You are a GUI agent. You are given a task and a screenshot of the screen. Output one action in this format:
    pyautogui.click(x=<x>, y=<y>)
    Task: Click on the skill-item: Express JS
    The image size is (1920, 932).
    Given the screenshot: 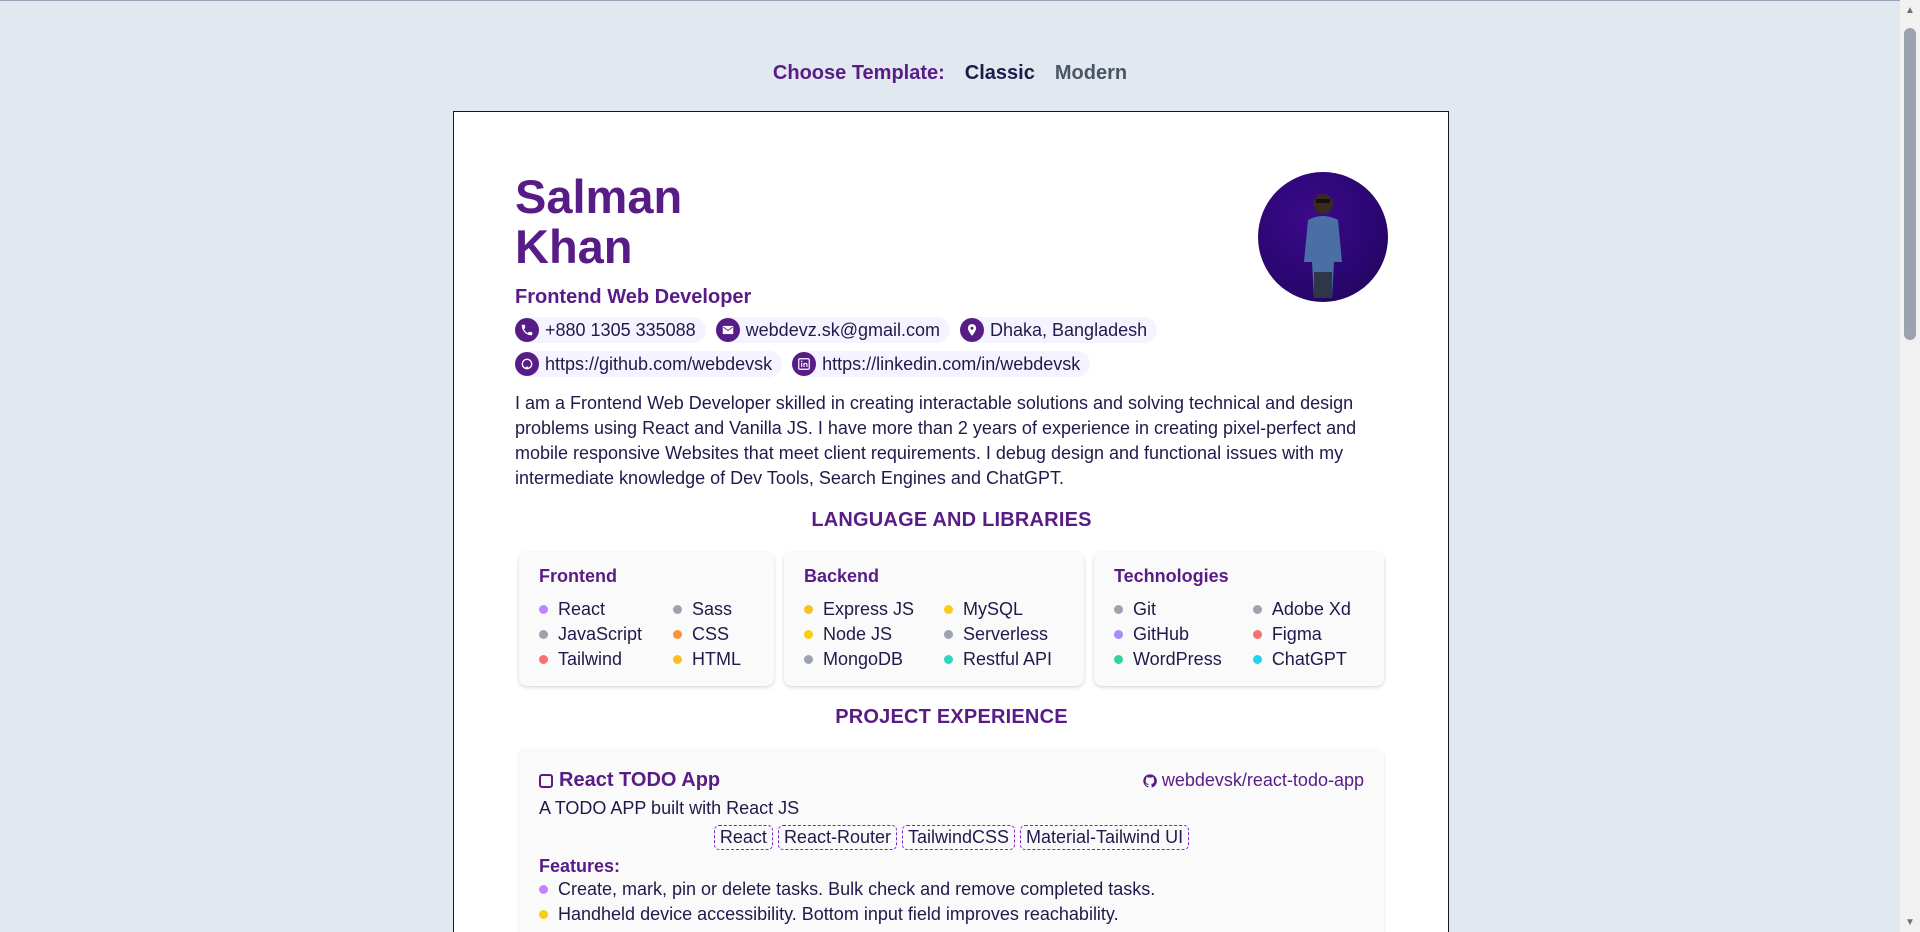 What is the action you would take?
    pyautogui.click(x=865, y=609)
    